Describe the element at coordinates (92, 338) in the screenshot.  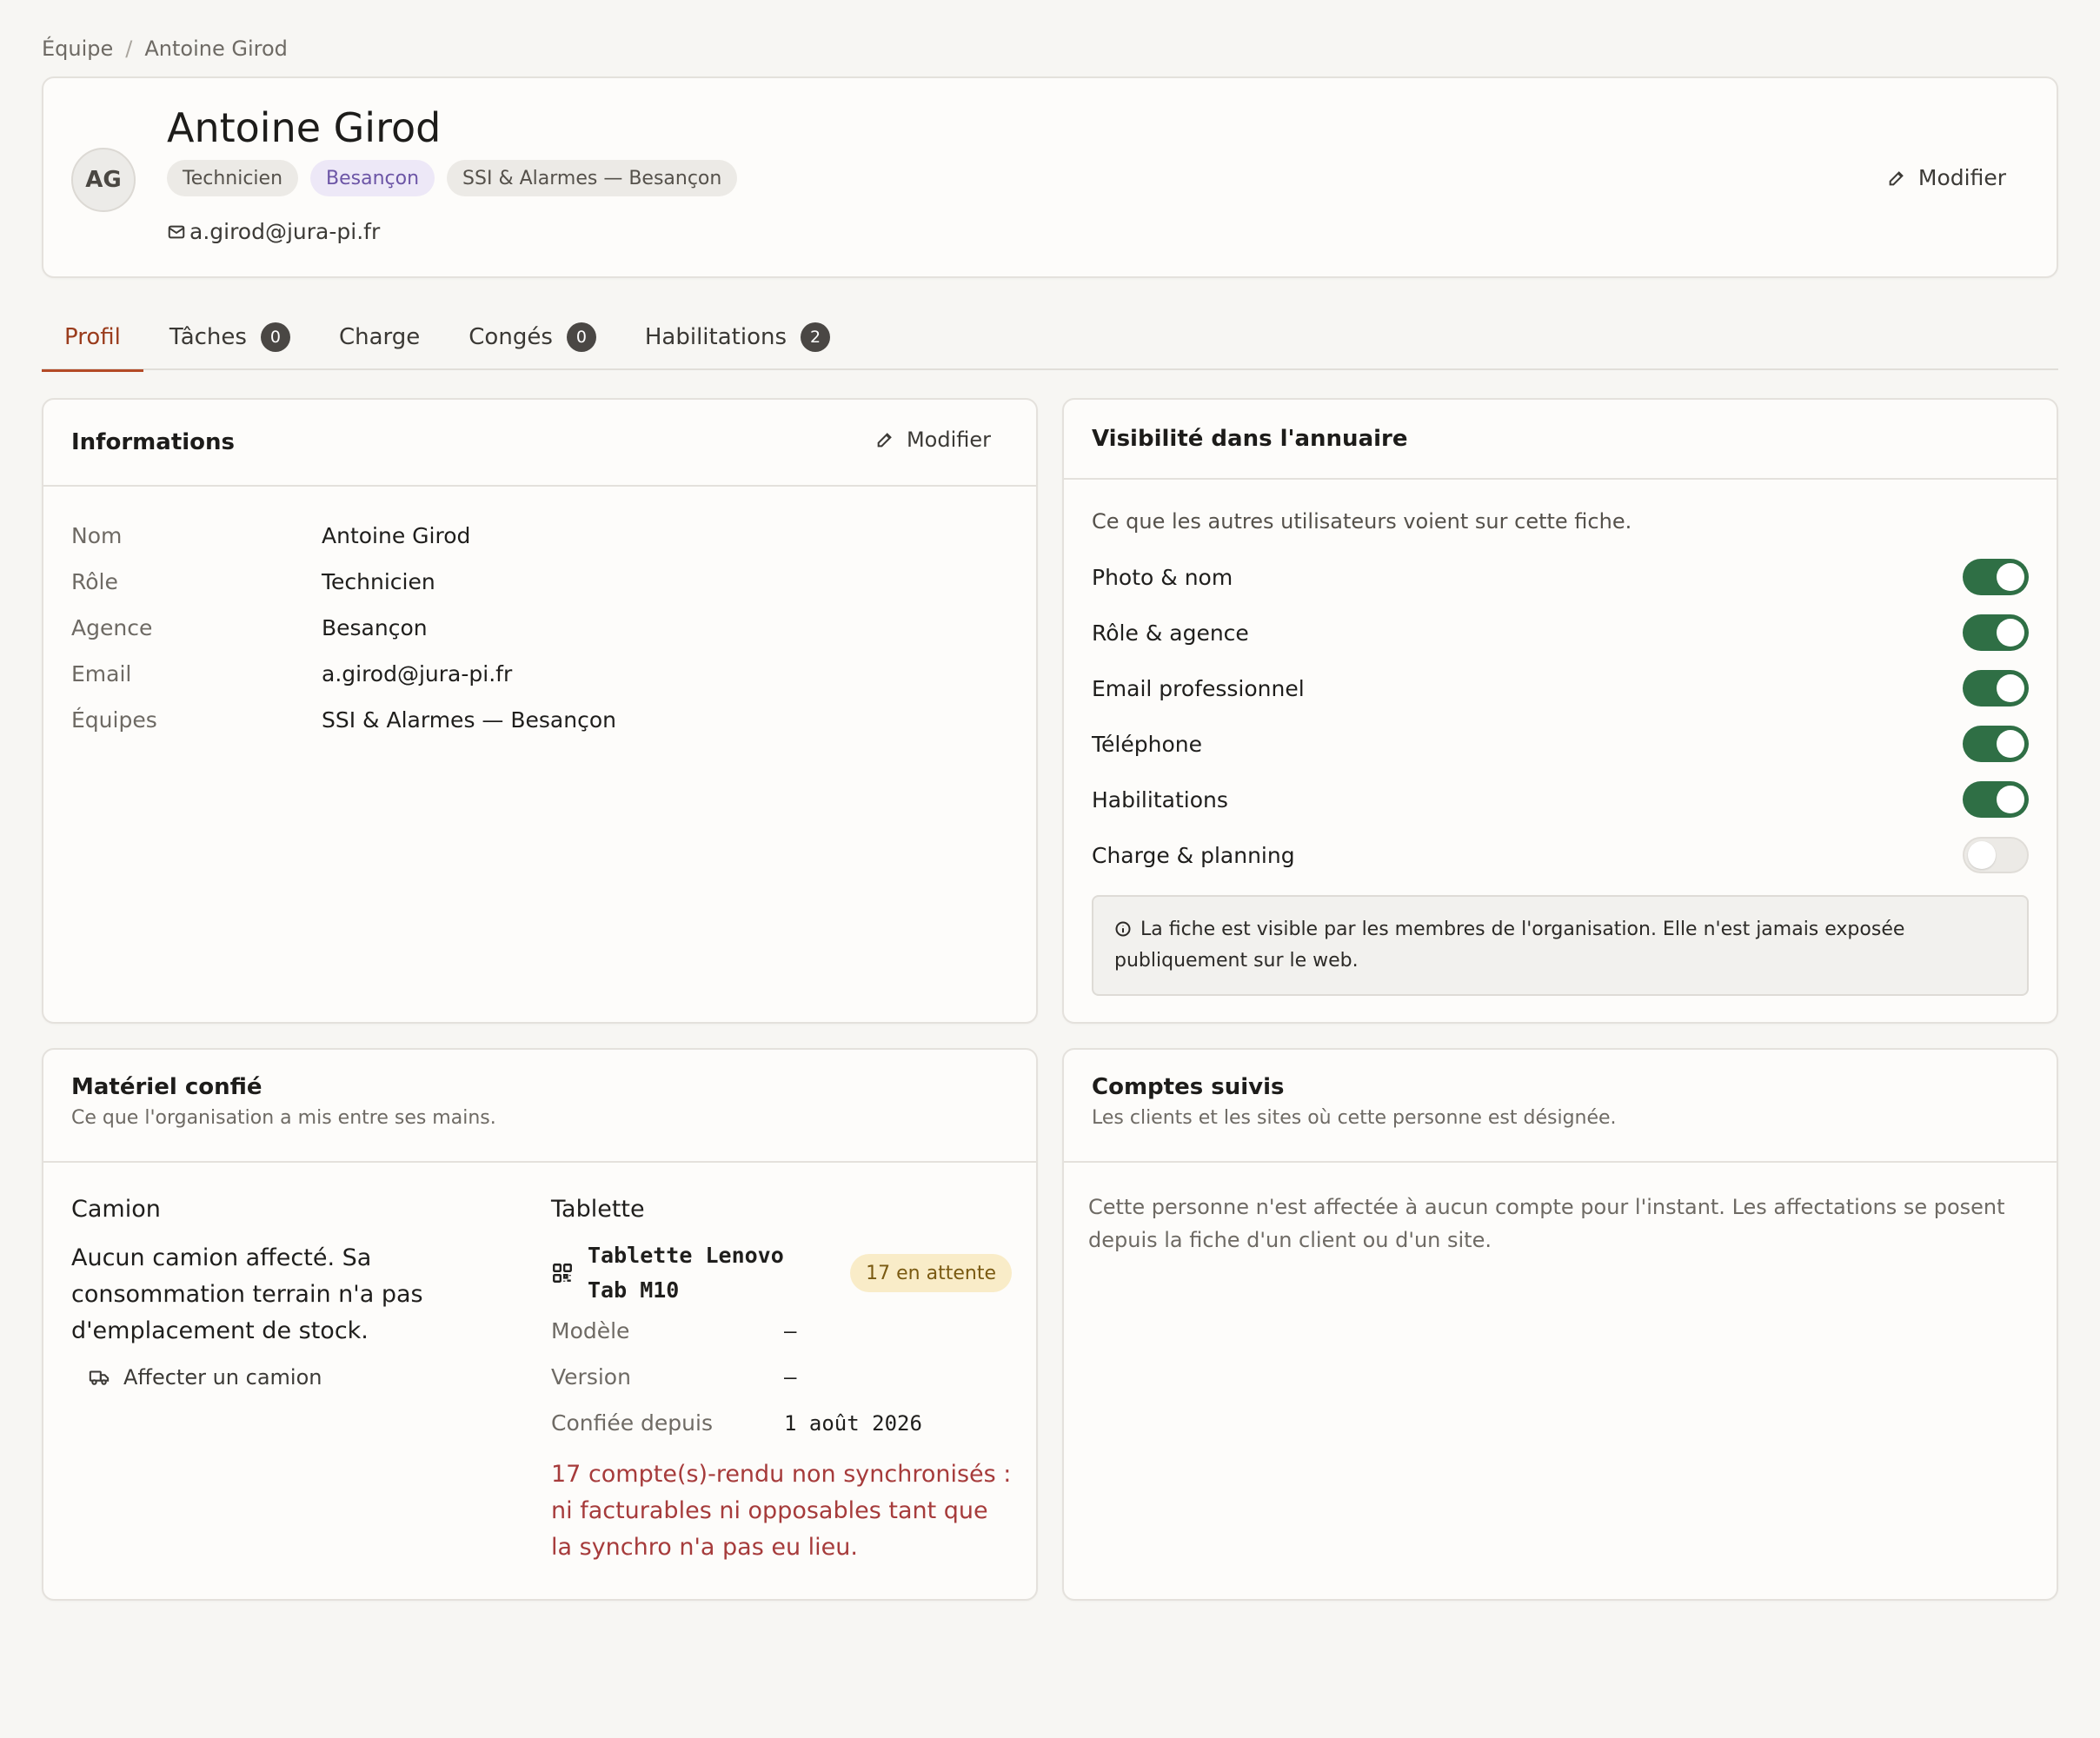
I see `tab-profil: Profil` at that location.